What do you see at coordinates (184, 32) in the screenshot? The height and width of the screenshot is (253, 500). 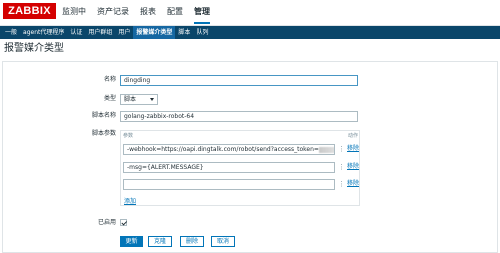 I see `subnav-scripts: 脚本` at bounding box center [184, 32].